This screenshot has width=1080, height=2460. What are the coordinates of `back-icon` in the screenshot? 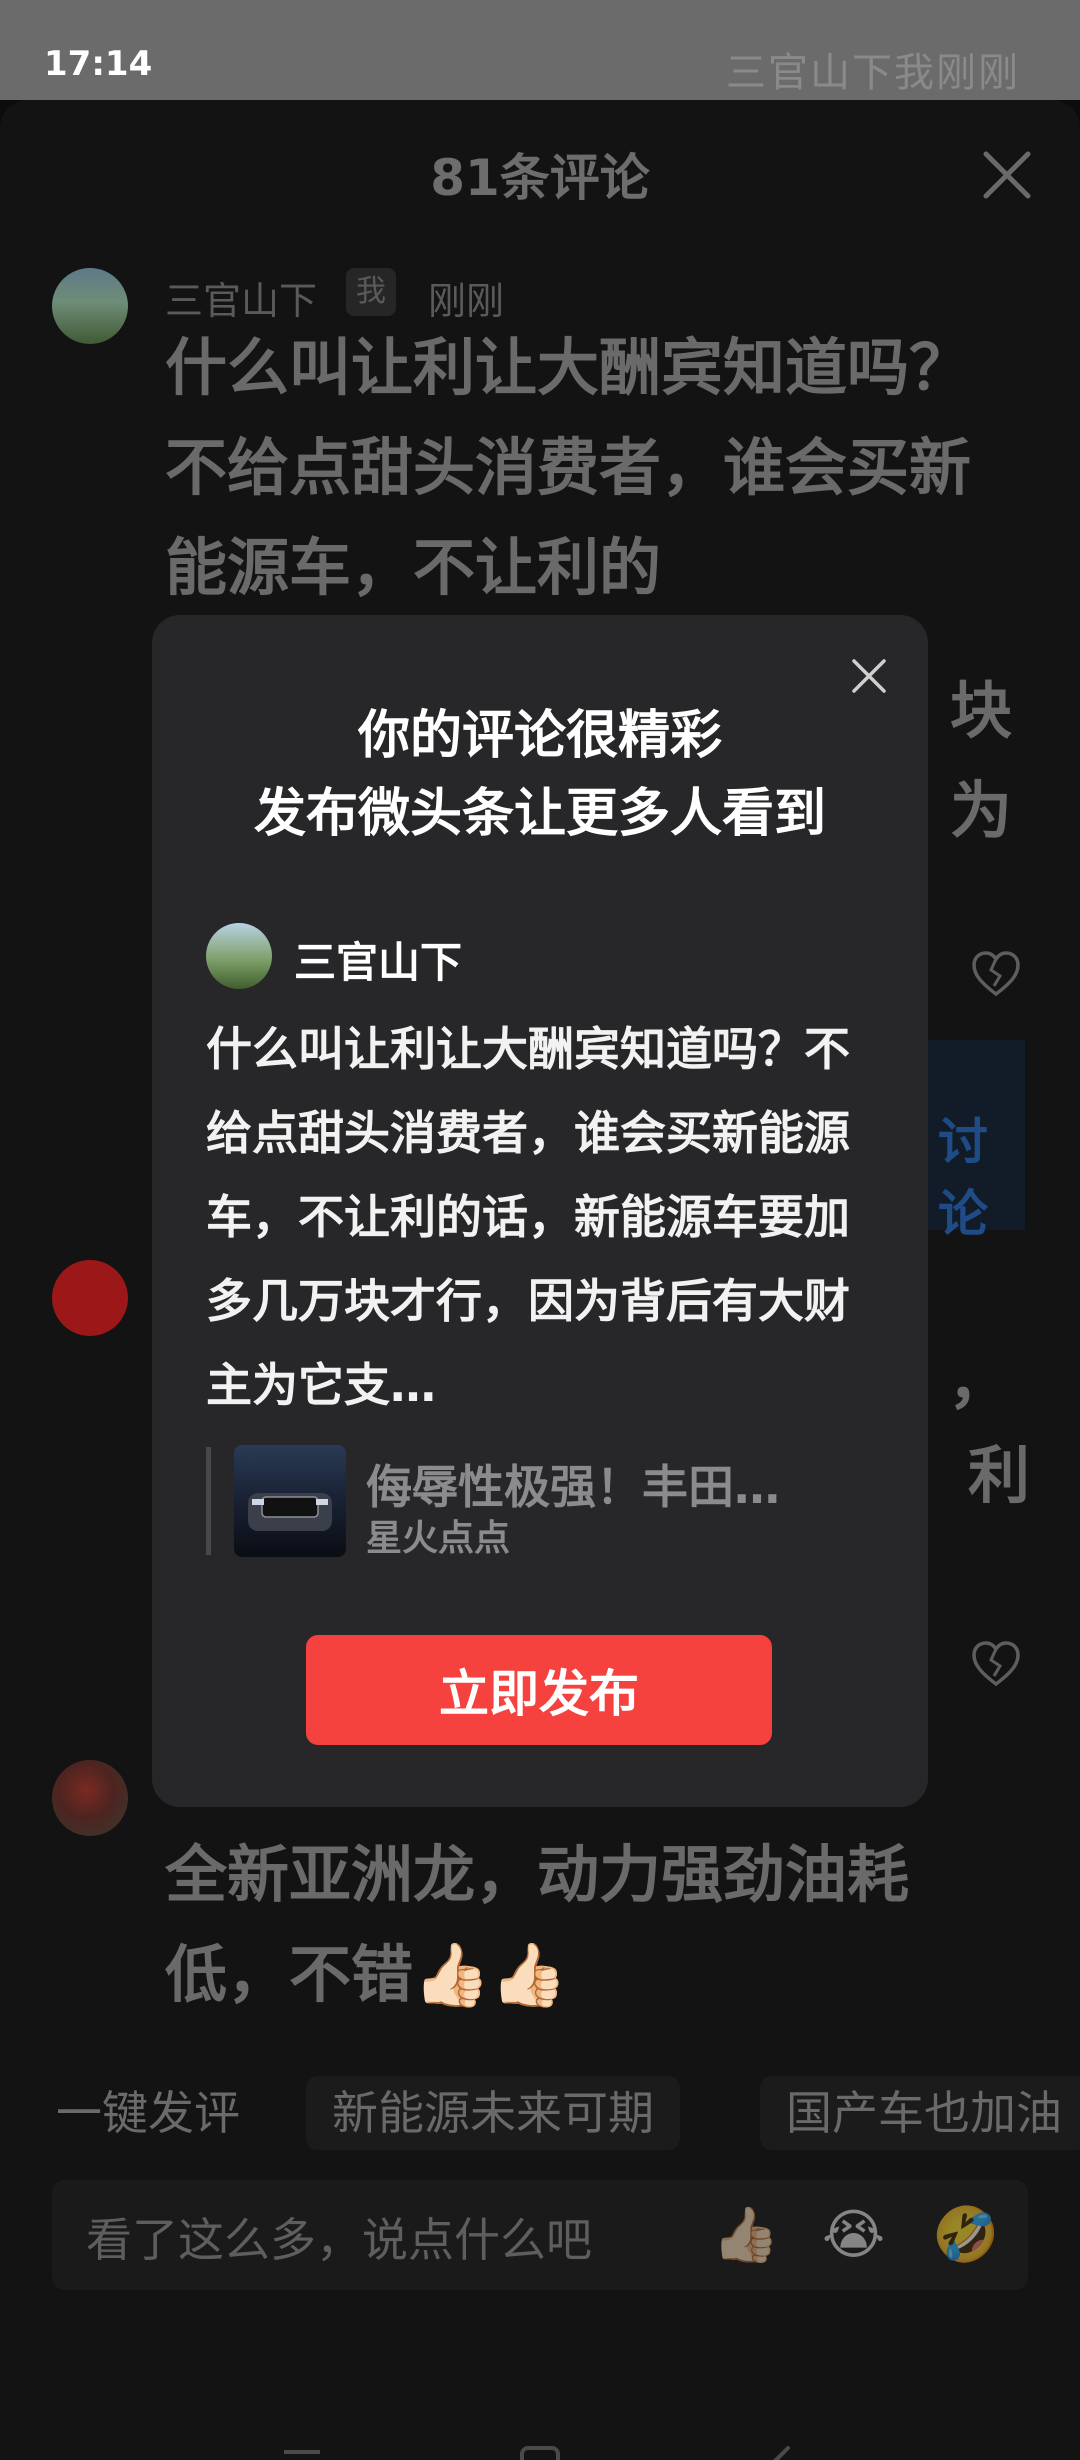 It's located at (780, 2451).